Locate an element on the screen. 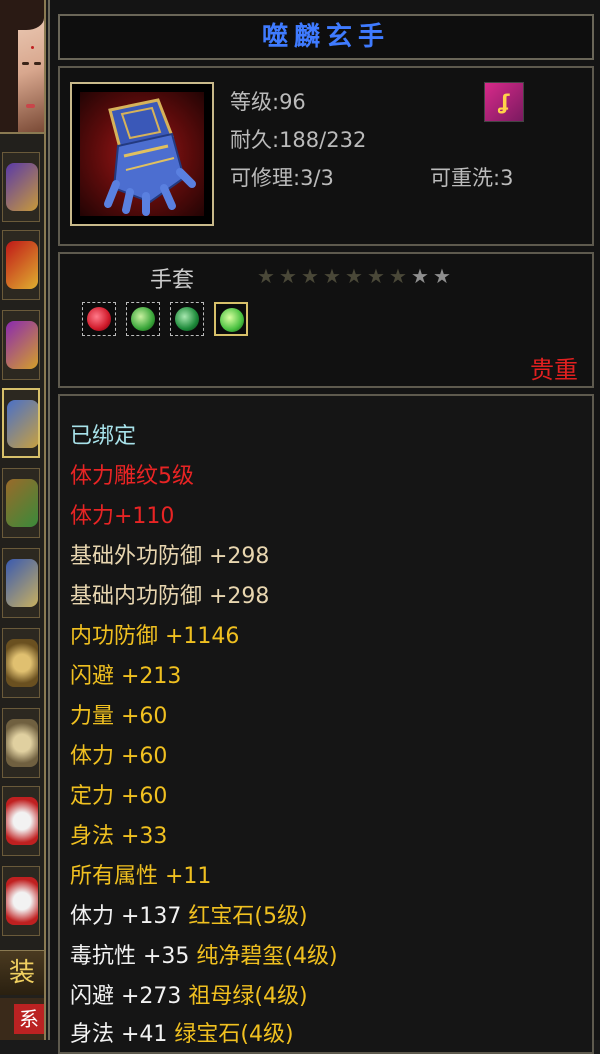 This screenshot has height=1054, width=600. item-repair-count: 可修理:3/3 is located at coordinates (282, 178).